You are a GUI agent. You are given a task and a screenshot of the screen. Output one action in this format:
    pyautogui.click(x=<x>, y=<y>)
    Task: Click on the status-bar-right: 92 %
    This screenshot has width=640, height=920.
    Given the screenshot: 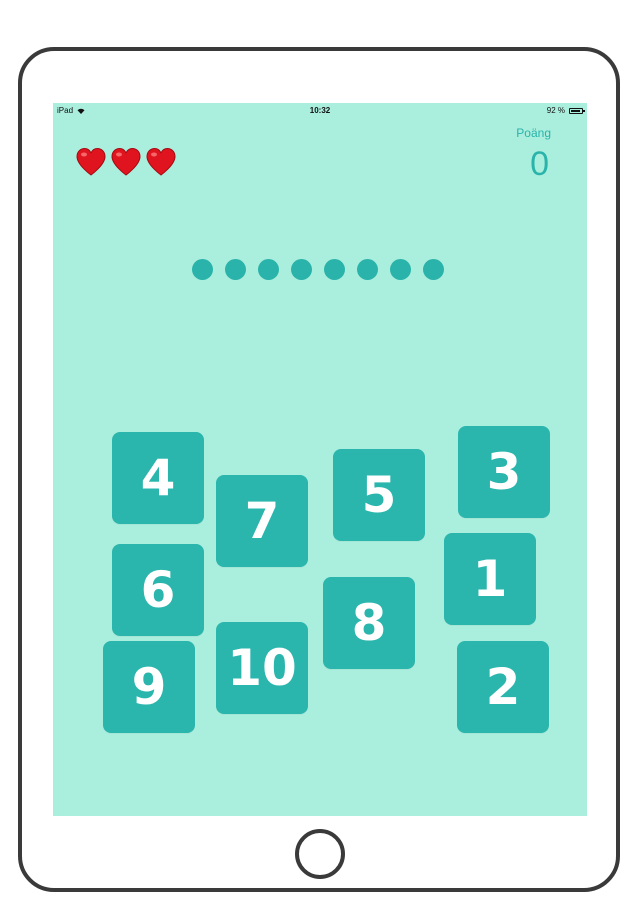 What is the action you would take?
    pyautogui.click(x=565, y=110)
    